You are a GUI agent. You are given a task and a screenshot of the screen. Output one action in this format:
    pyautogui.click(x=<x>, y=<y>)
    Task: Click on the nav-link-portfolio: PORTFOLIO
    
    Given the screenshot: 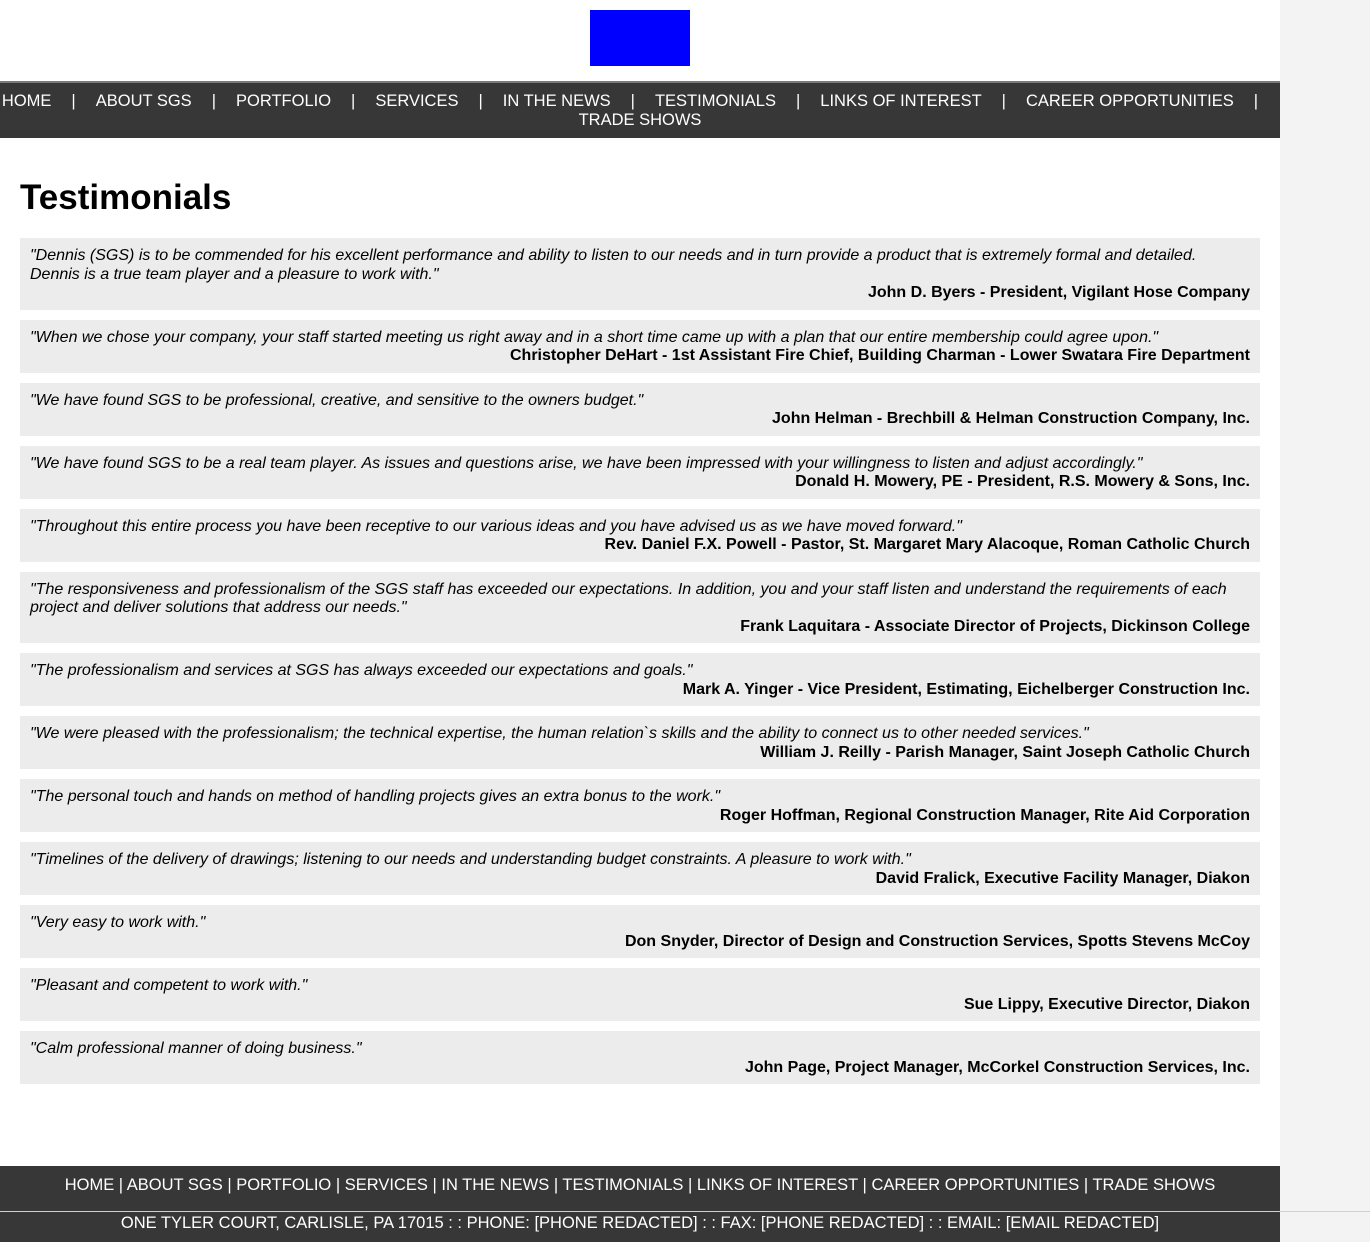 What is the action you would take?
    pyautogui.click(x=283, y=101)
    